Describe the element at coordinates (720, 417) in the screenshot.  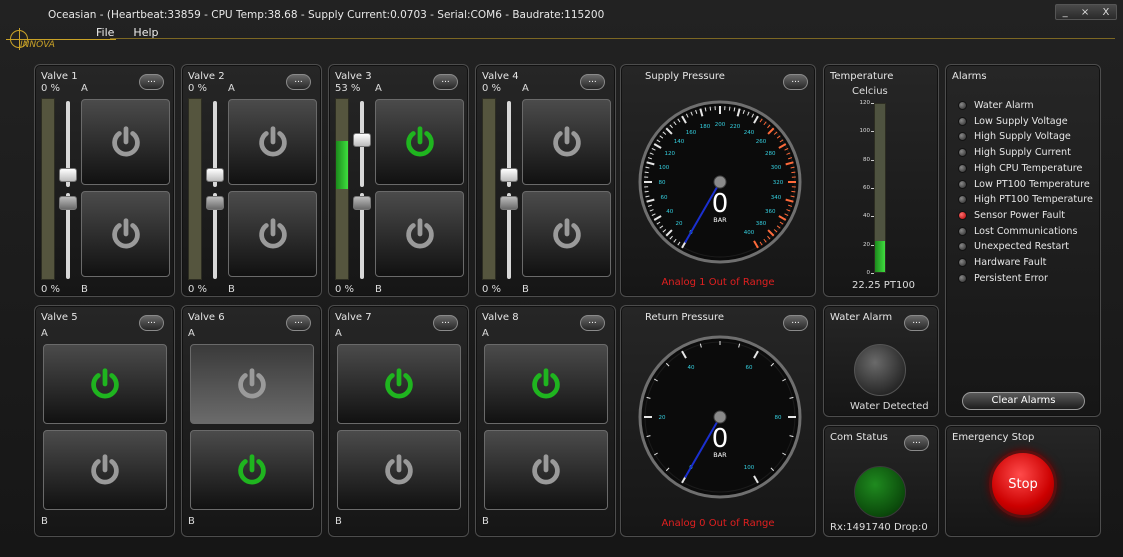
I see `return-pressure-gauge: 0204060801000BAR` at that location.